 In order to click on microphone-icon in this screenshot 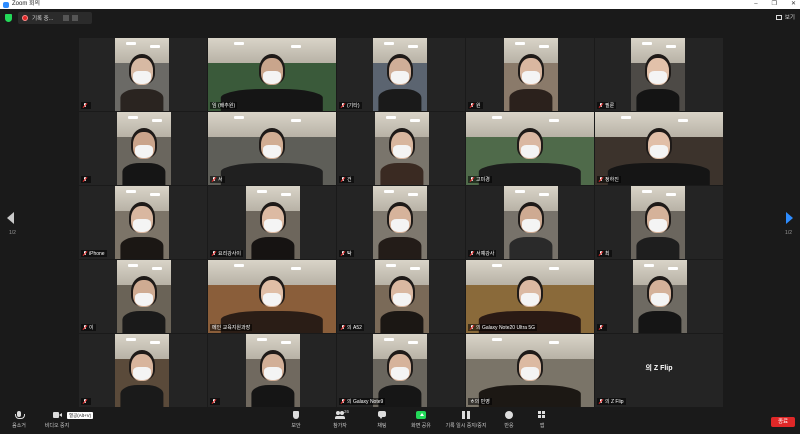, I will do `click(20, 415)`.